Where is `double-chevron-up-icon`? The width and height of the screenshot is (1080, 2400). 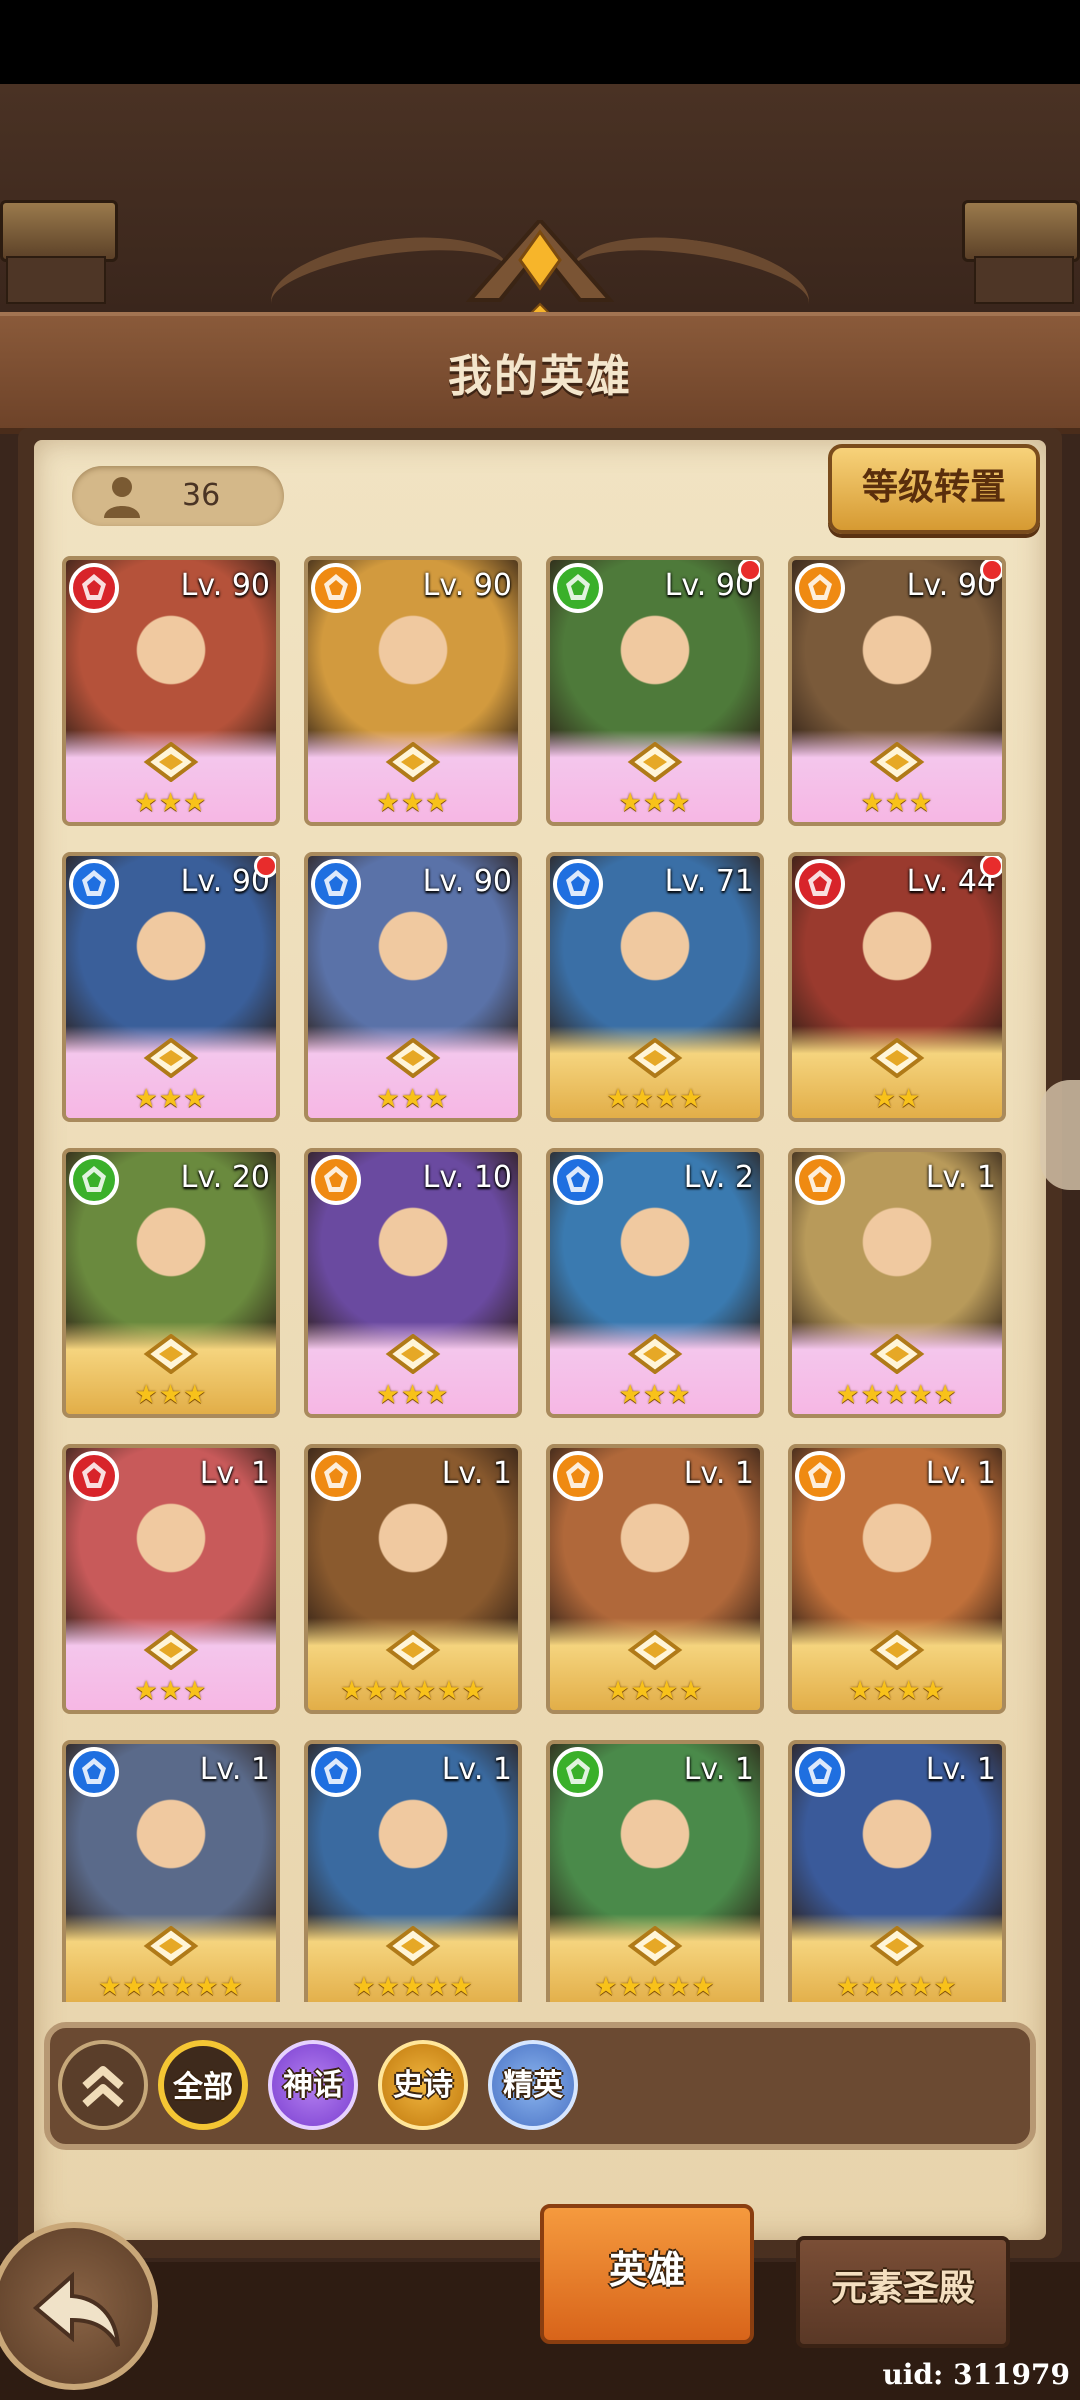 double-chevron-up-icon is located at coordinates (103, 2086).